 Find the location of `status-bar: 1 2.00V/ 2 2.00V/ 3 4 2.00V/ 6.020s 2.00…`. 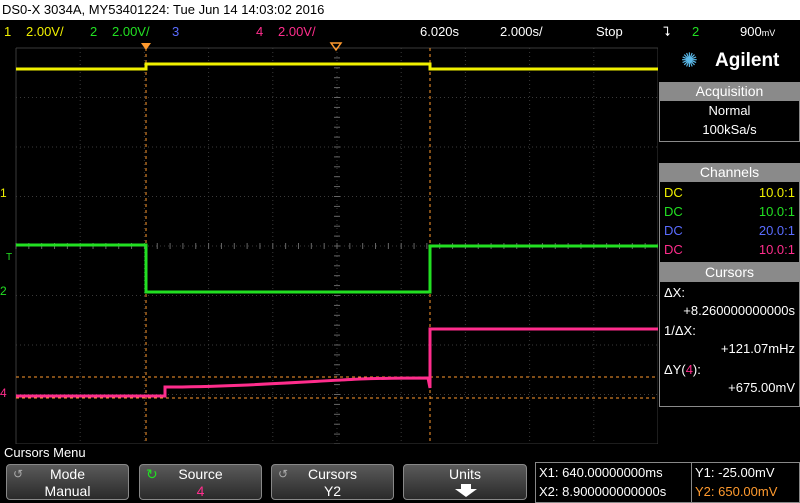

status-bar: 1 2.00V/ 2 2.00V/ 3 4 2.00V/ 6.020s 2.00… is located at coordinates (400, 31).